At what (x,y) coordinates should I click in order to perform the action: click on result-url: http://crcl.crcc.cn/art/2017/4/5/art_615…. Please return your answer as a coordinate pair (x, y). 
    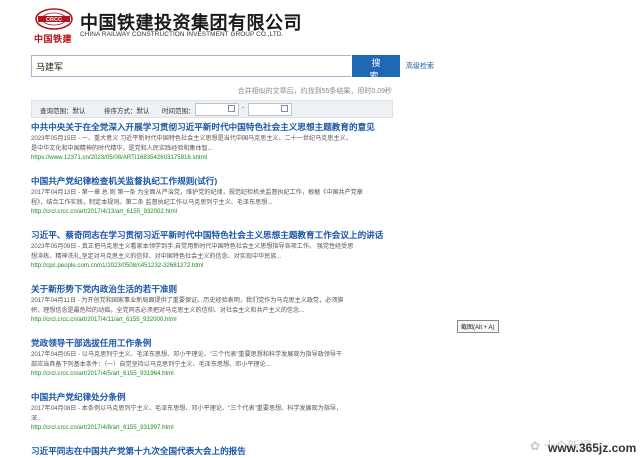
    Looking at the image, I should click on (221, 373).